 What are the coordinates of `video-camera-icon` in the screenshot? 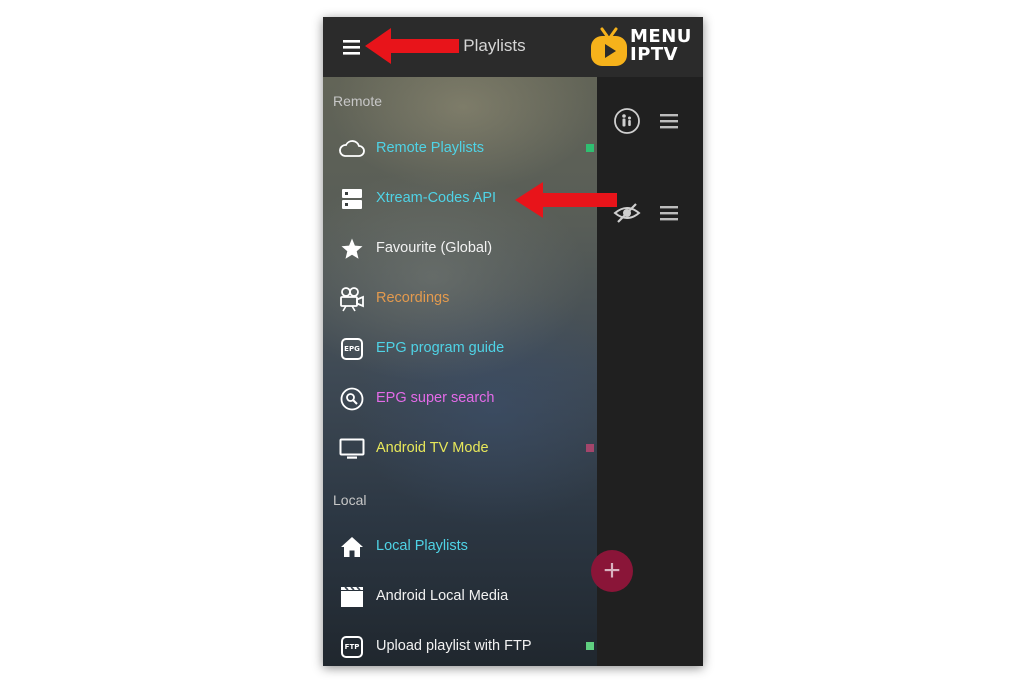 It's located at (352, 299).